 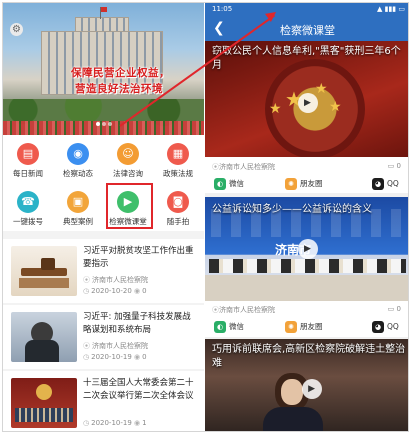 I want to click on news-title: 习近平: 加强量子科技发展战略谋划和系统布局, so click(x=137, y=323).